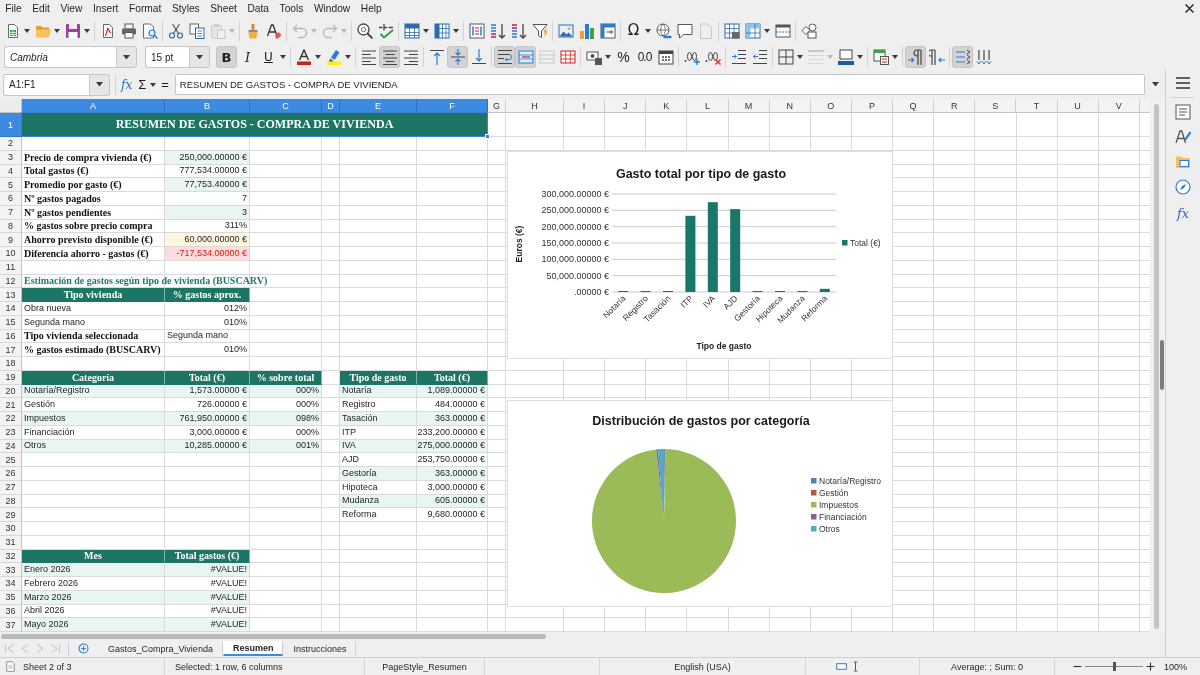 The image size is (1200, 675). What do you see at coordinates (286, 106) in the screenshot?
I see `column-header: C` at bounding box center [286, 106].